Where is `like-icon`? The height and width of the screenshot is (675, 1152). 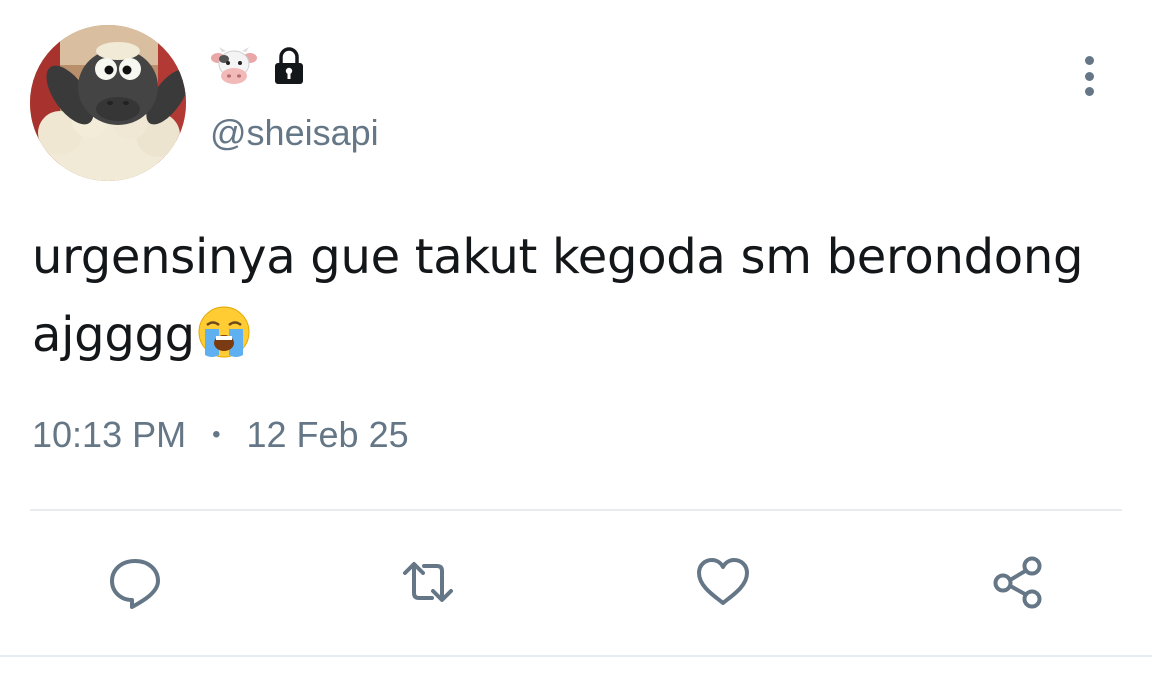
like-icon is located at coordinates (723, 581).